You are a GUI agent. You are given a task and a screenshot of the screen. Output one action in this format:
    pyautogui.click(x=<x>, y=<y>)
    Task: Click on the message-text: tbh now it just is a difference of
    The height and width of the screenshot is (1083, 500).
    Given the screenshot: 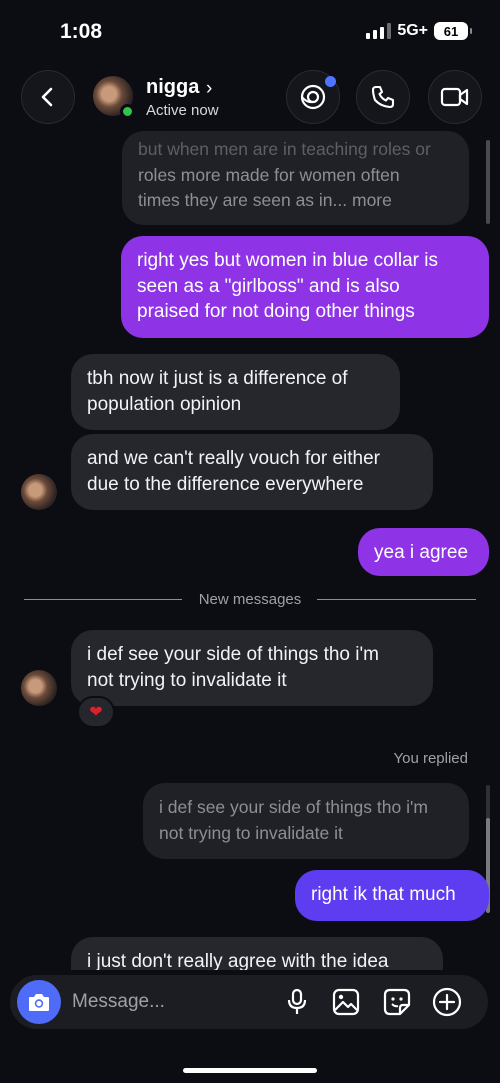 What is the action you would take?
    pyautogui.click(x=217, y=378)
    